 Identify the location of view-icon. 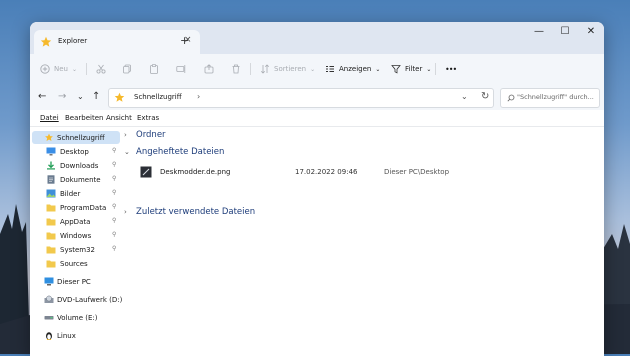
(330, 69).